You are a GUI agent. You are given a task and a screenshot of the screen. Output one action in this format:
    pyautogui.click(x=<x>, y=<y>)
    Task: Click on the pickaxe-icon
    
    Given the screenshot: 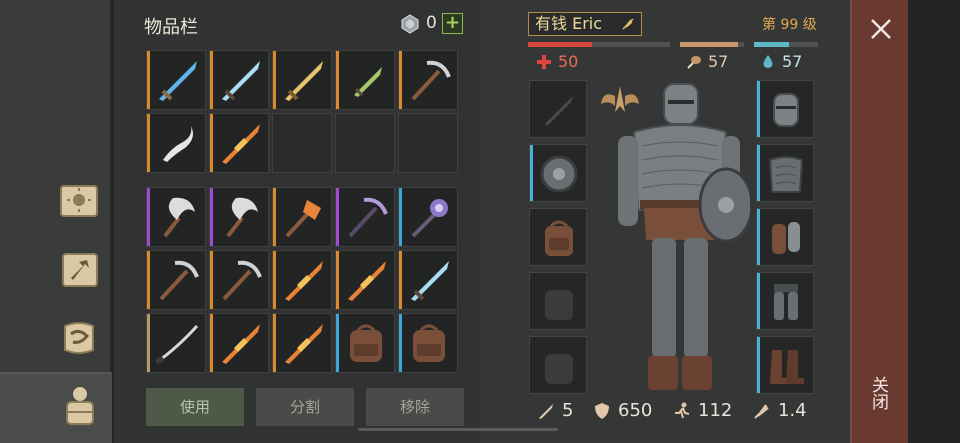 What is the action you would take?
    pyautogui.click(x=431, y=80)
    